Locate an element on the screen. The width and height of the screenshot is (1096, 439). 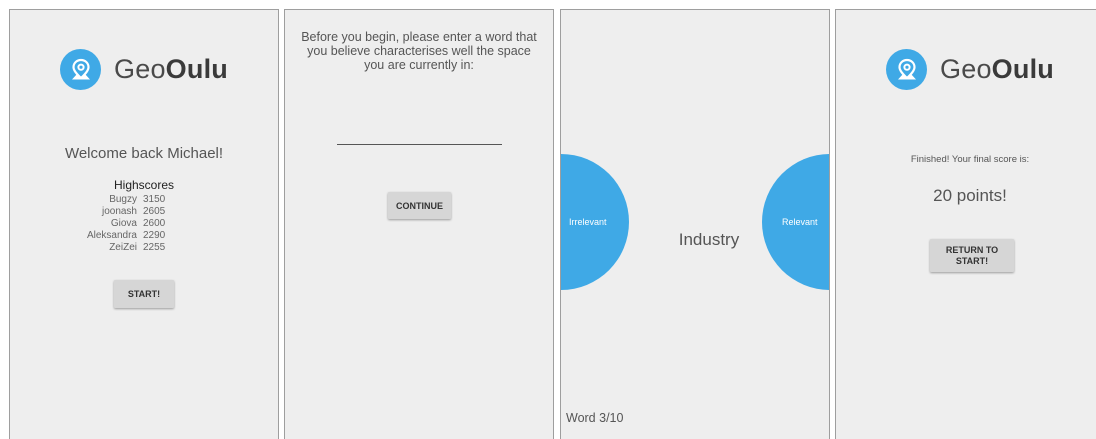
highscore-score: 3150 is located at coordinates (154, 199).